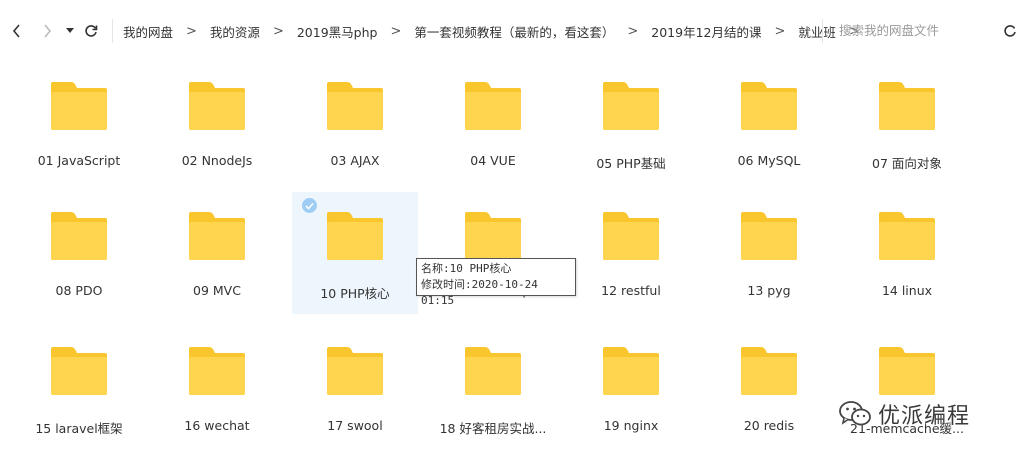 This screenshot has height=460, width=1016. I want to click on folder-item: 09 MVC, so click(217, 253).